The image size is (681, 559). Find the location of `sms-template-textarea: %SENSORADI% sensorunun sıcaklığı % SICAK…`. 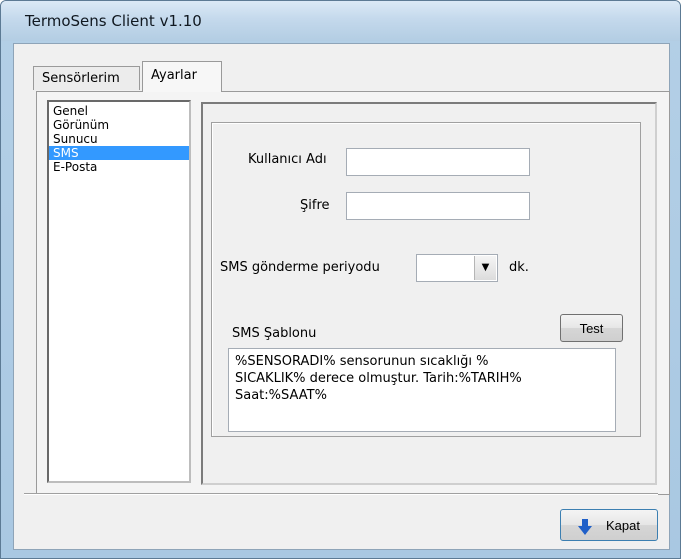

sms-template-textarea: %SENSORADI% sensorunun sıcaklığı % SICAK… is located at coordinates (422, 390).